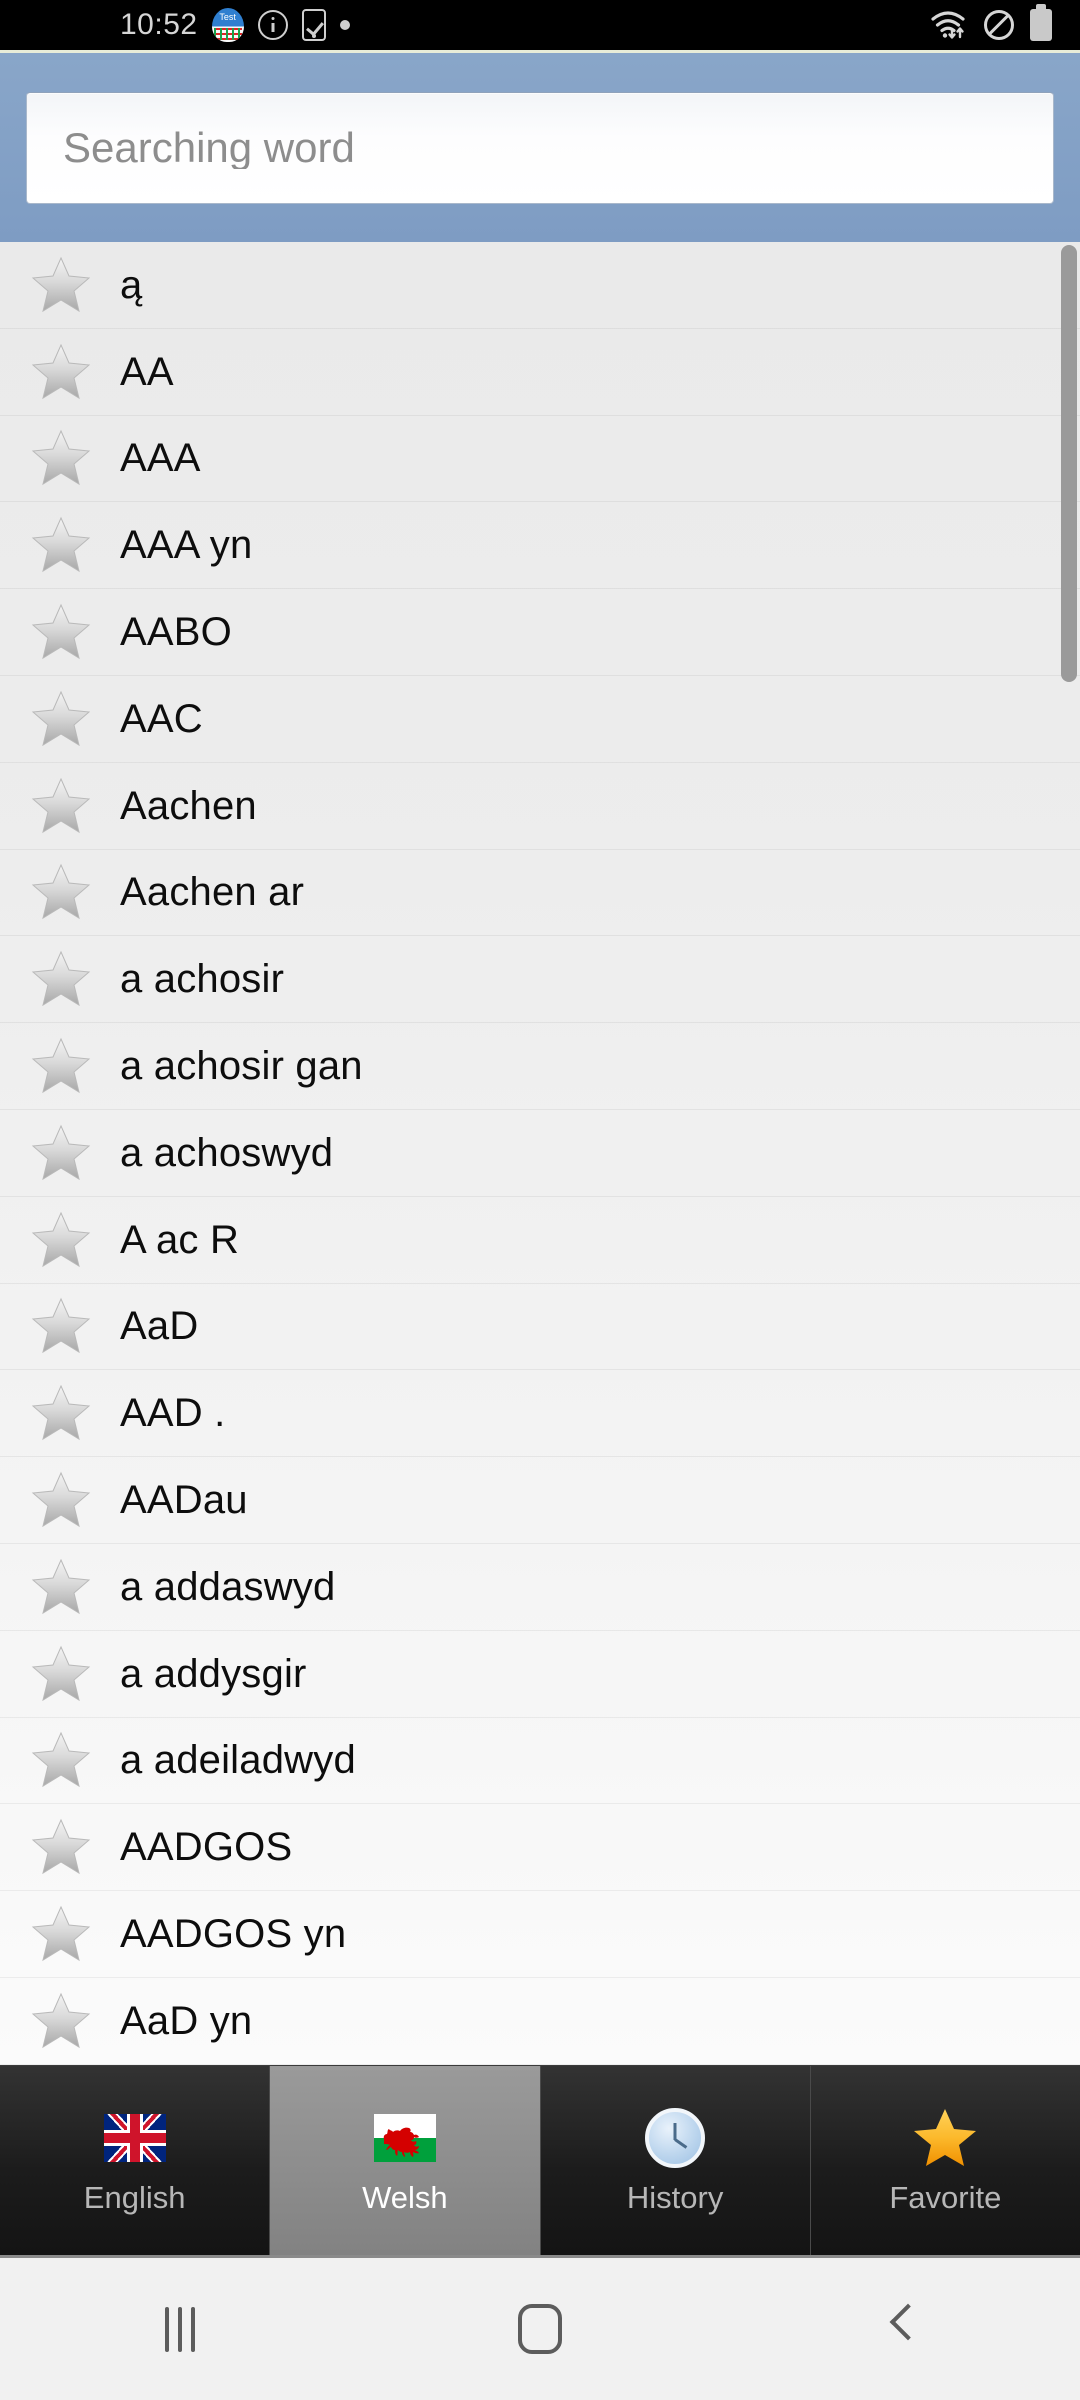  What do you see at coordinates (540, 1587) in the screenshot?
I see `list-item: a addaswyd` at bounding box center [540, 1587].